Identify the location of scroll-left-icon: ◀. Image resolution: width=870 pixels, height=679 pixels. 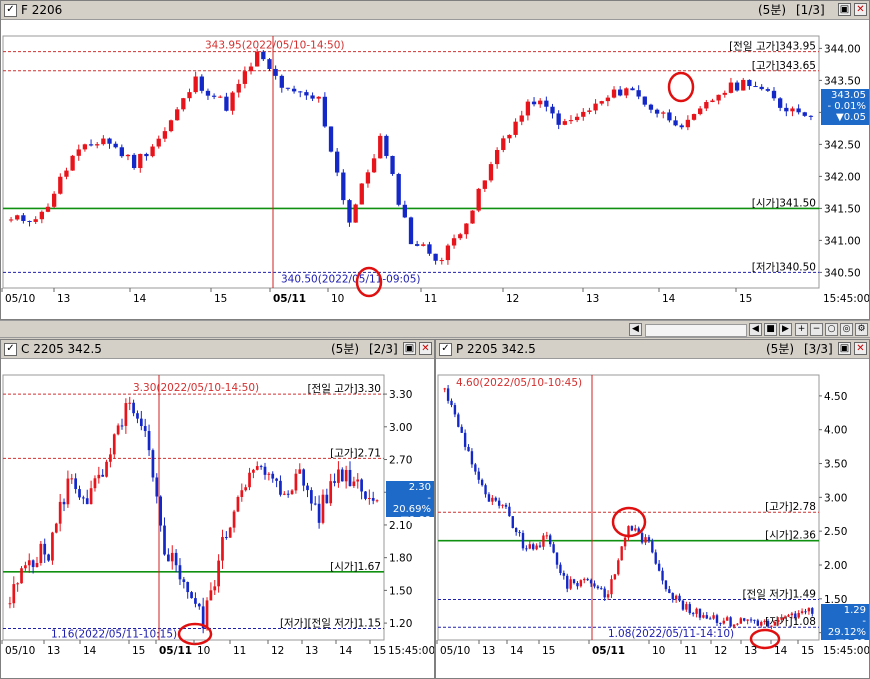
(635, 329).